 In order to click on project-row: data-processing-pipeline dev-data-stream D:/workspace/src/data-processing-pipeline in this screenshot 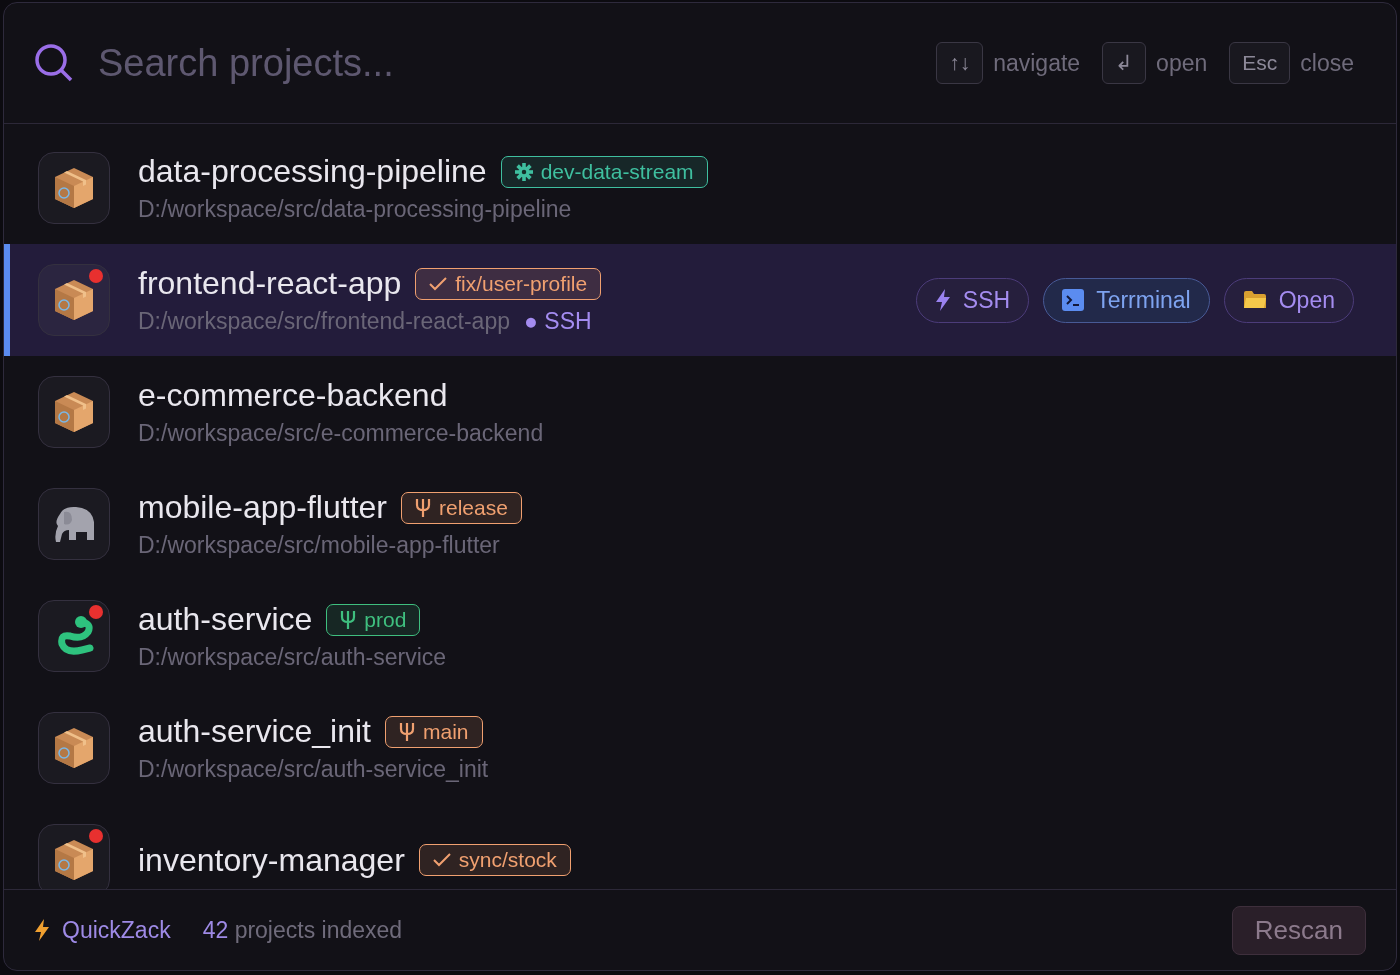, I will do `click(700, 188)`.